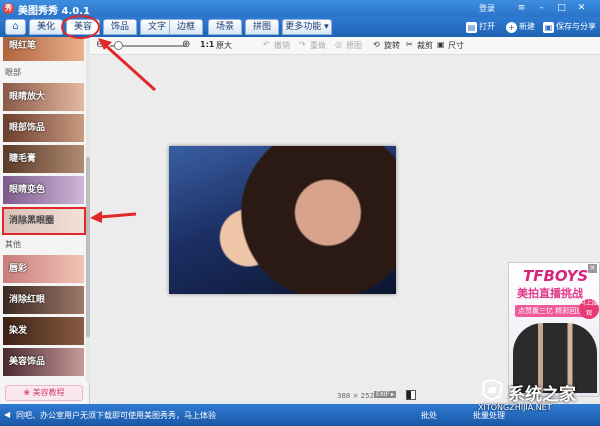 This screenshot has width=600, height=426. I want to click on zoom-out-icon: ⊖, so click(100, 44).